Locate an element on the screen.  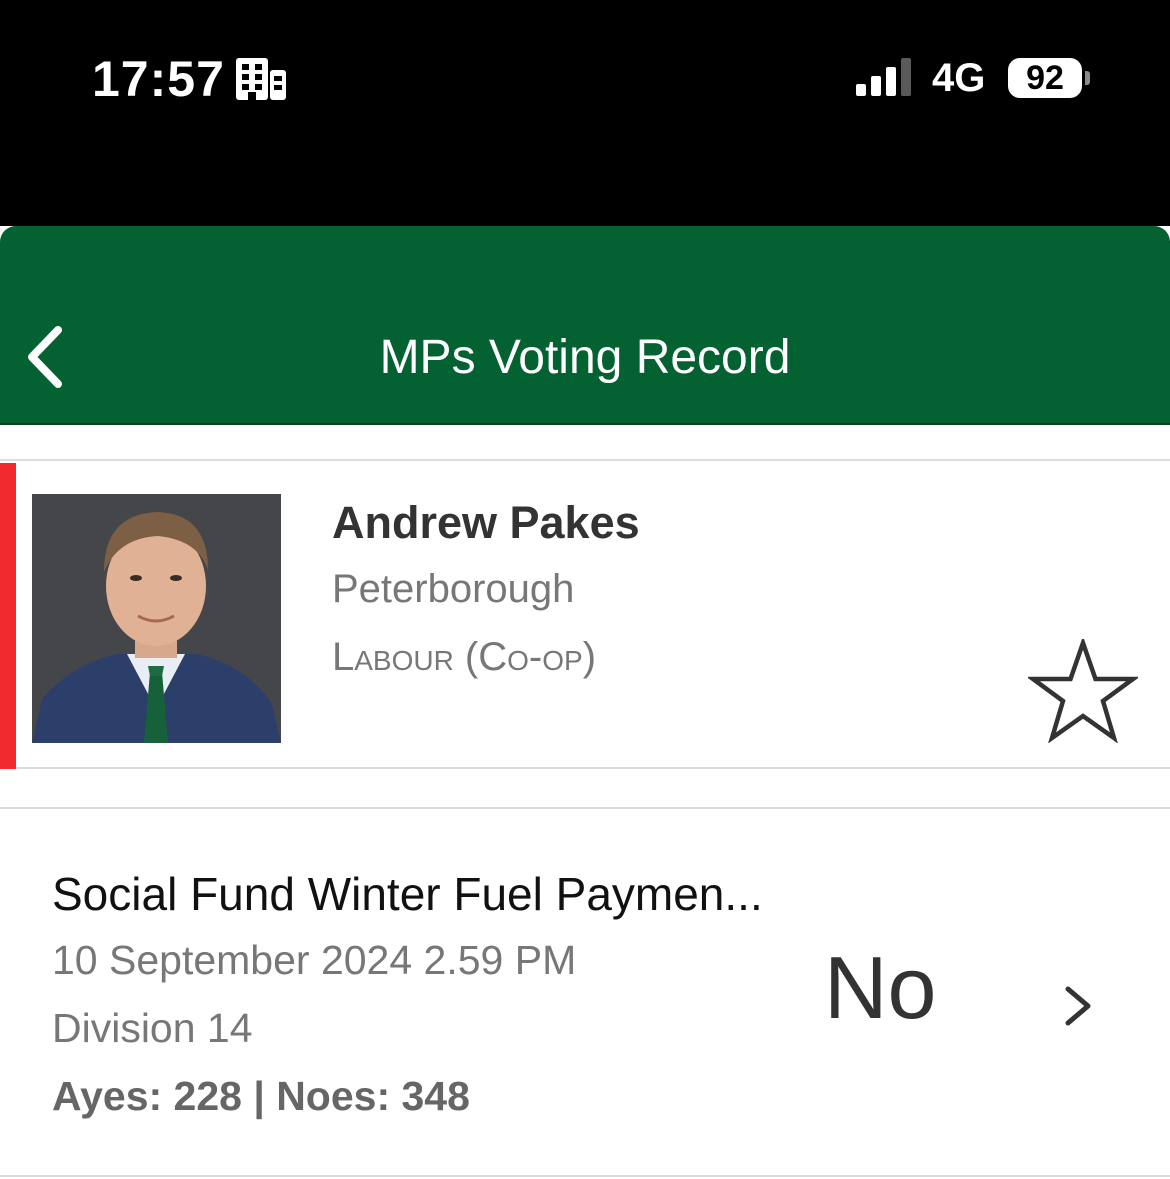
mp-constituency: Peterborough is located at coordinates (453, 589).